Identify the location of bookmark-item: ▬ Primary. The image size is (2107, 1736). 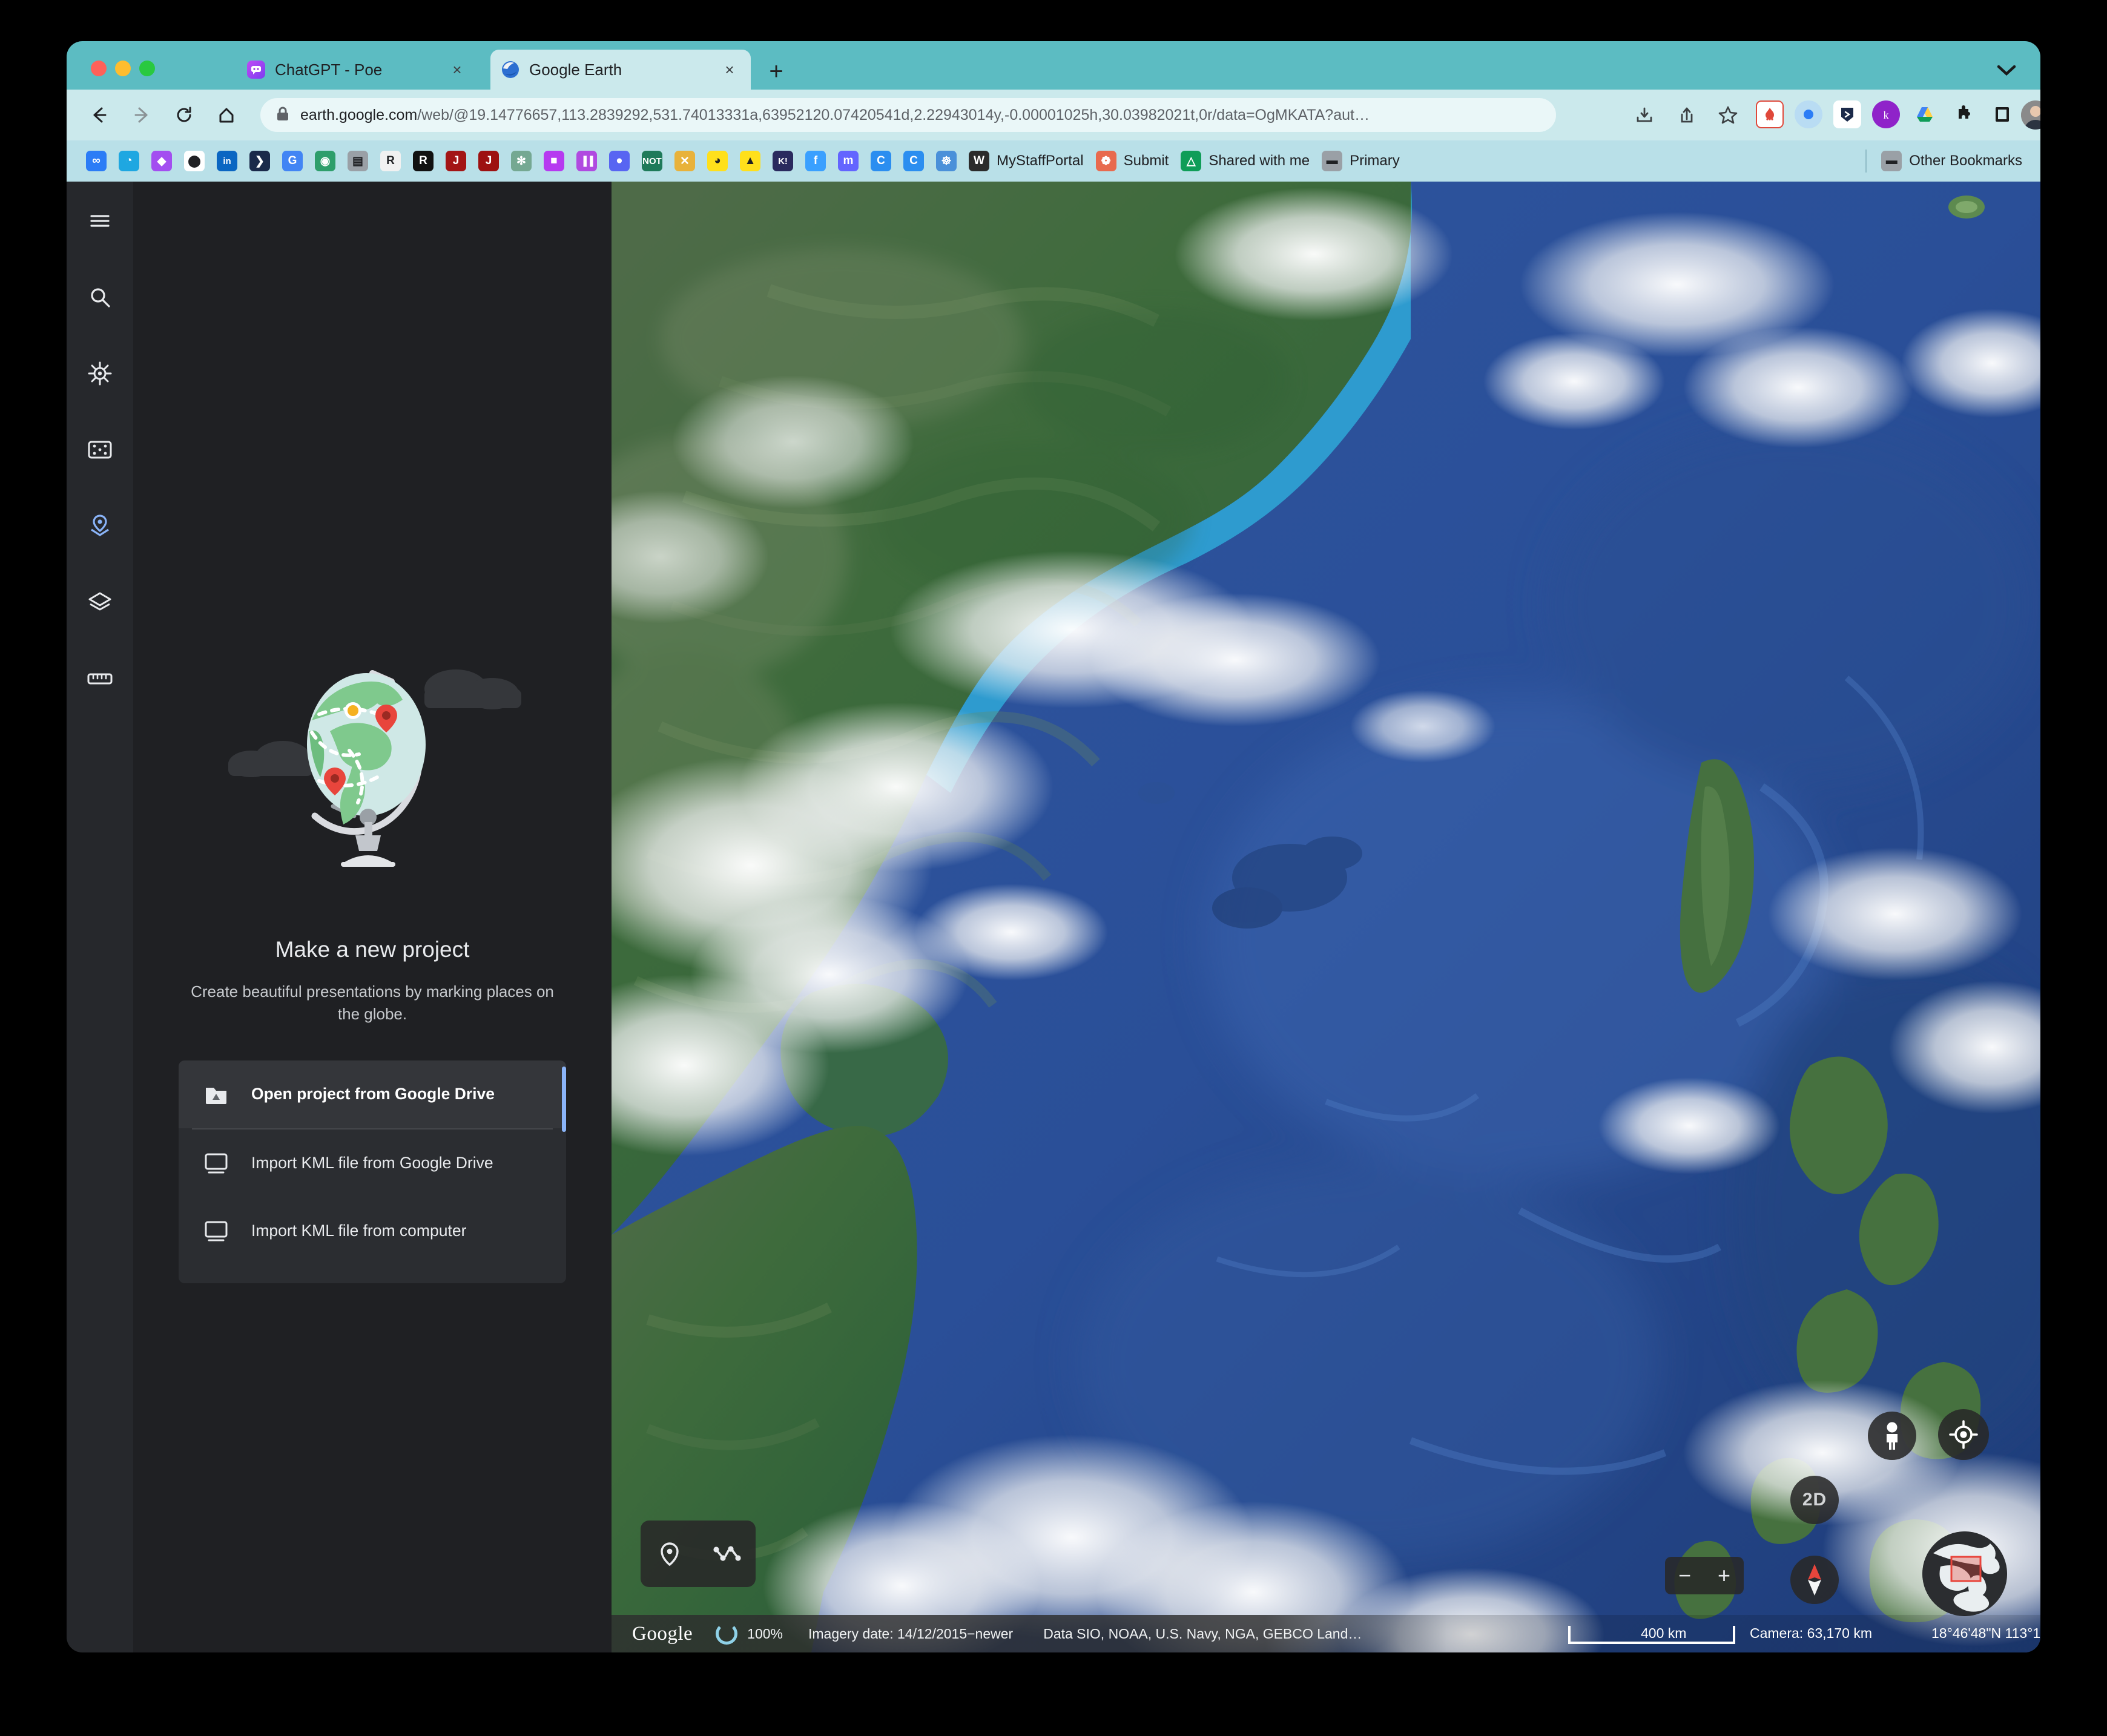
(1361, 161).